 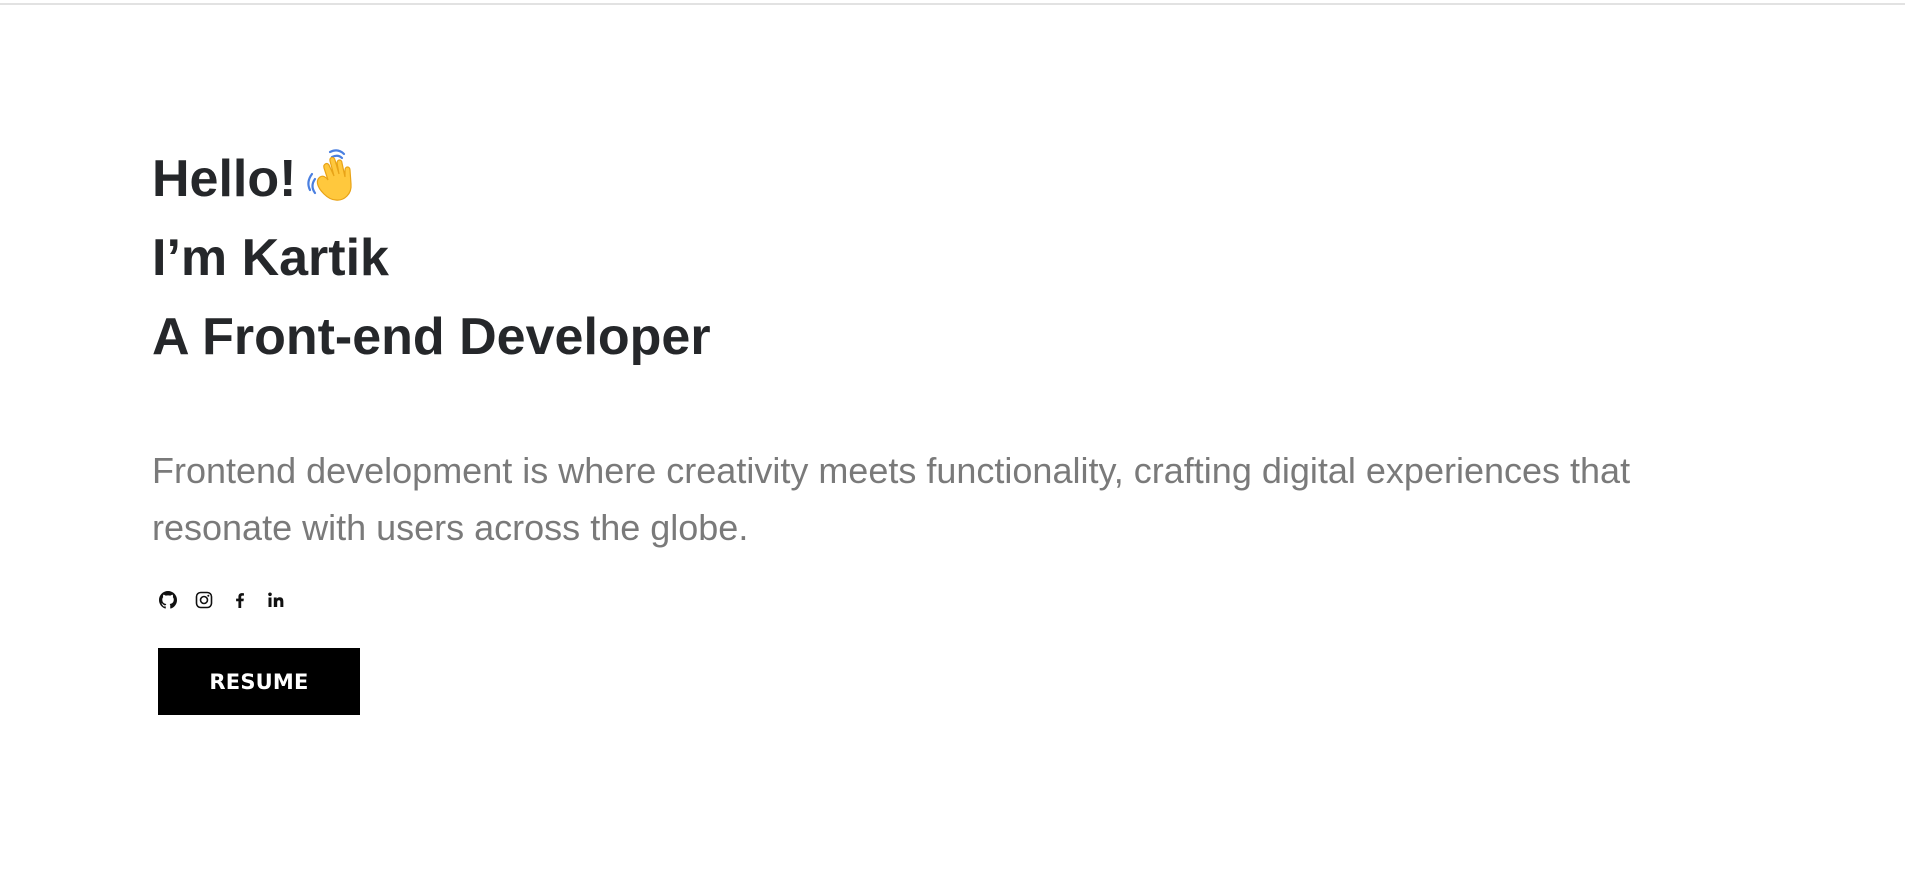 I want to click on name-line: I’m Kartik, so click(x=270, y=258).